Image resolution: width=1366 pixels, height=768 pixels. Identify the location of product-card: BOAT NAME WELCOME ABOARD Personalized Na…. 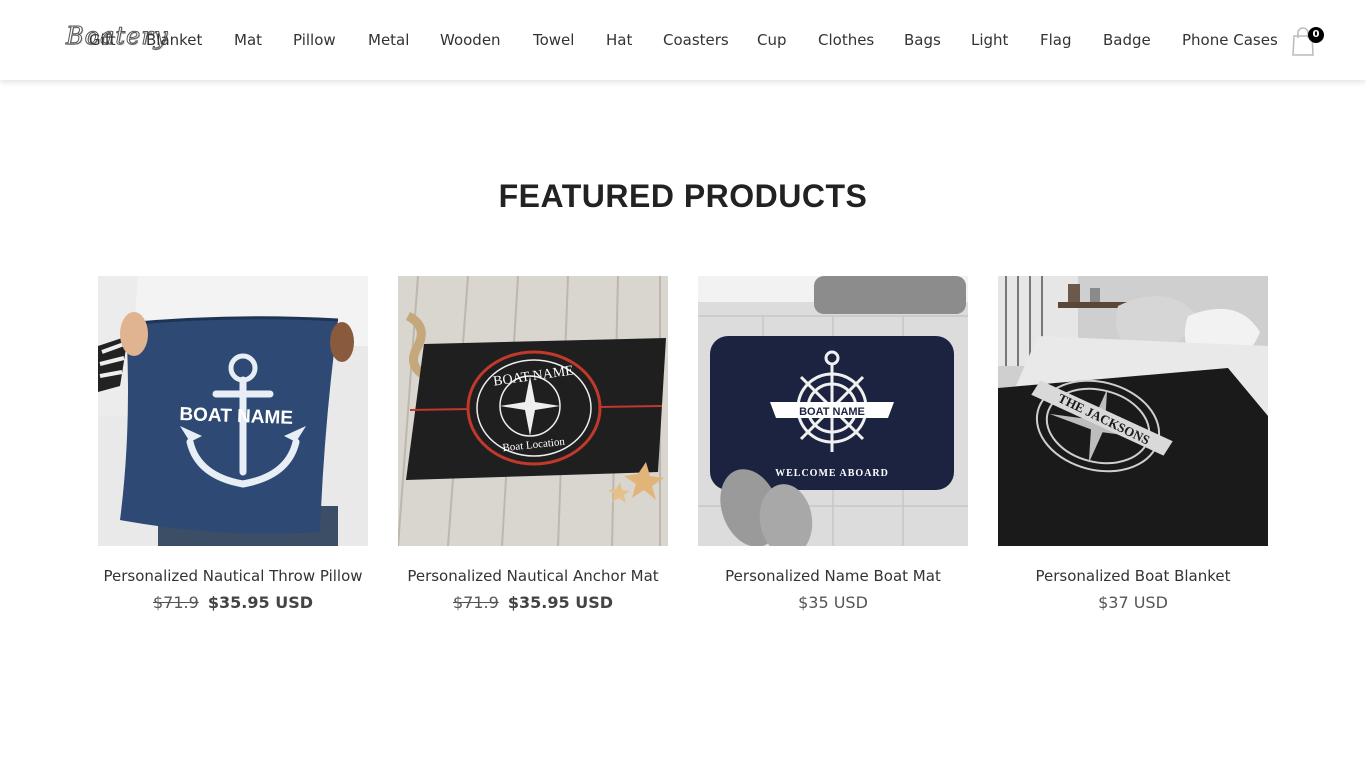
(833, 444).